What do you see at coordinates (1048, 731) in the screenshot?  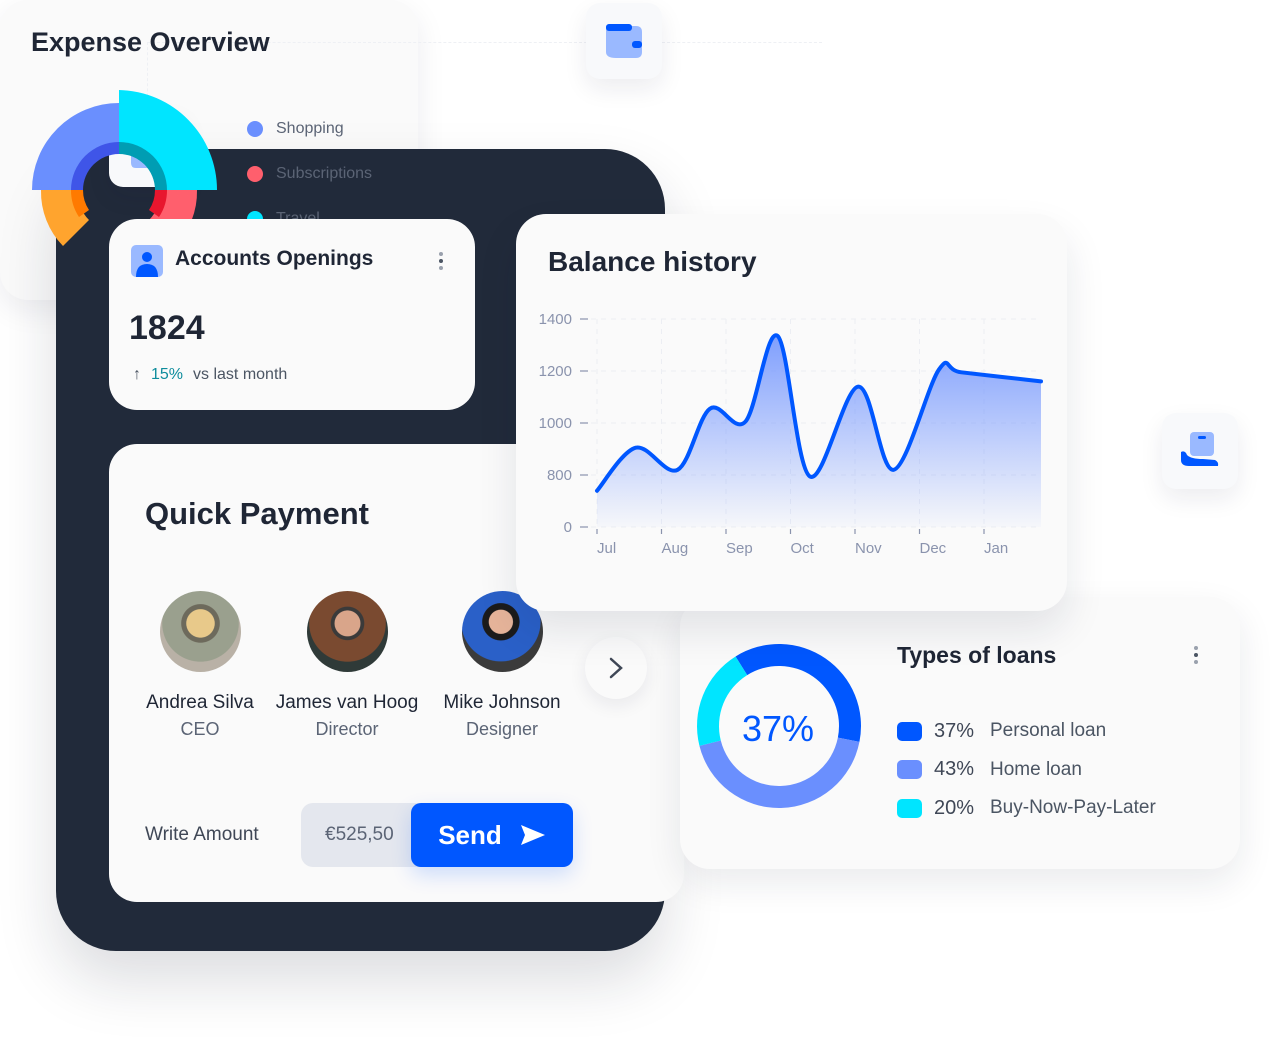 I see `legend-label: Personal loan` at bounding box center [1048, 731].